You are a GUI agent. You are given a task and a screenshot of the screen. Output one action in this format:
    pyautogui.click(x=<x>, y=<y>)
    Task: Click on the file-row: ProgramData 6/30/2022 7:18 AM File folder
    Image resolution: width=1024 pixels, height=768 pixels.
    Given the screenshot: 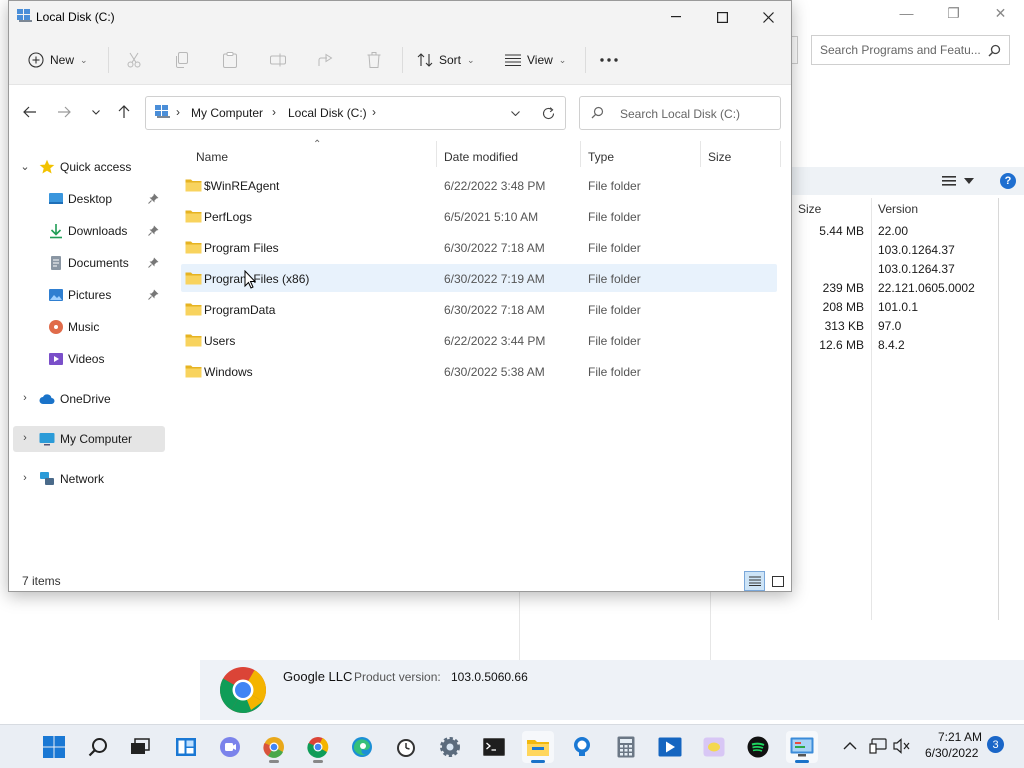 What is the action you would take?
    pyautogui.click(x=479, y=309)
    